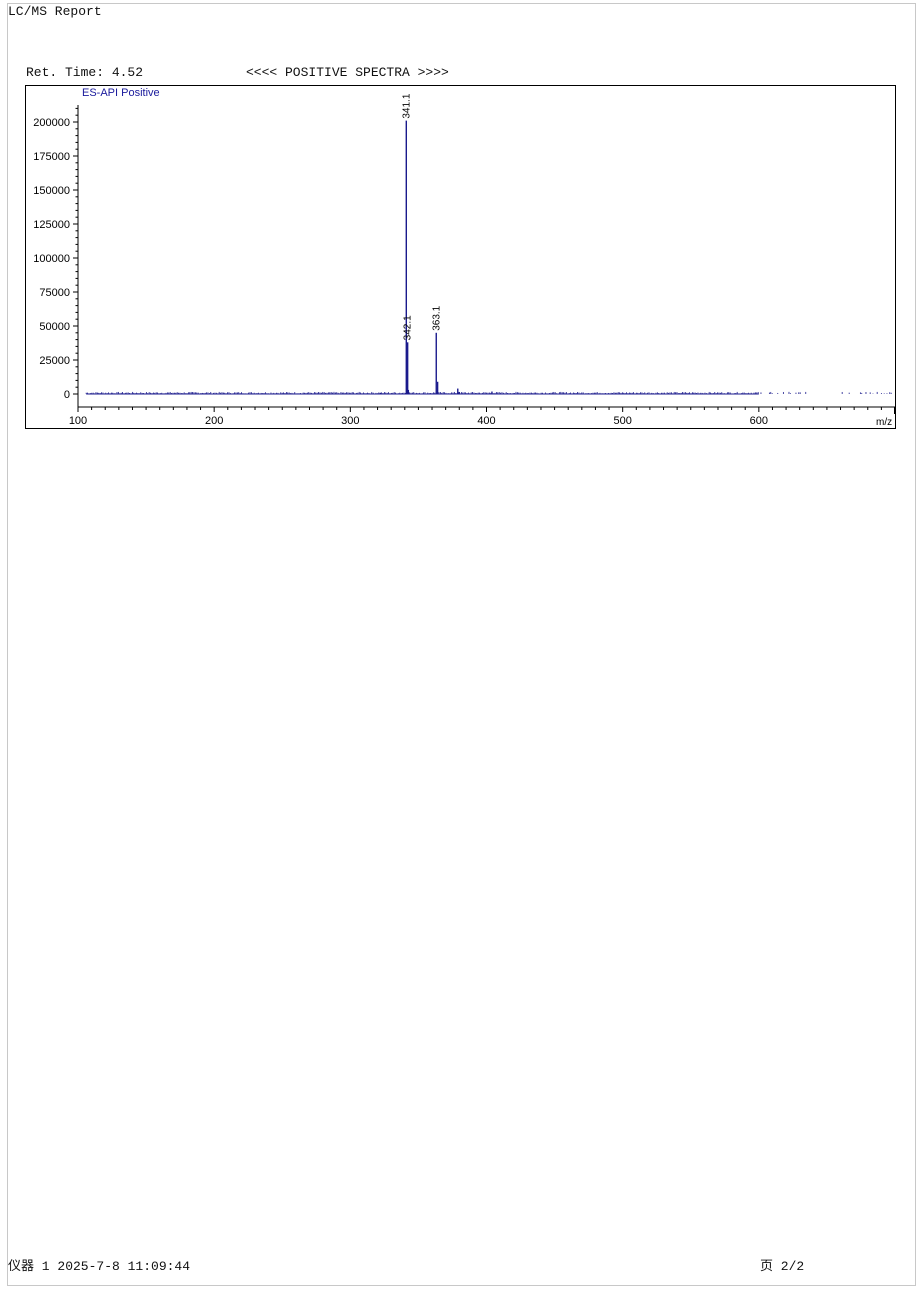 Image resolution: width=921 pixels, height=1290 pixels. What do you see at coordinates (350, 421) in the screenshot?
I see `x-tick-label: 300` at bounding box center [350, 421].